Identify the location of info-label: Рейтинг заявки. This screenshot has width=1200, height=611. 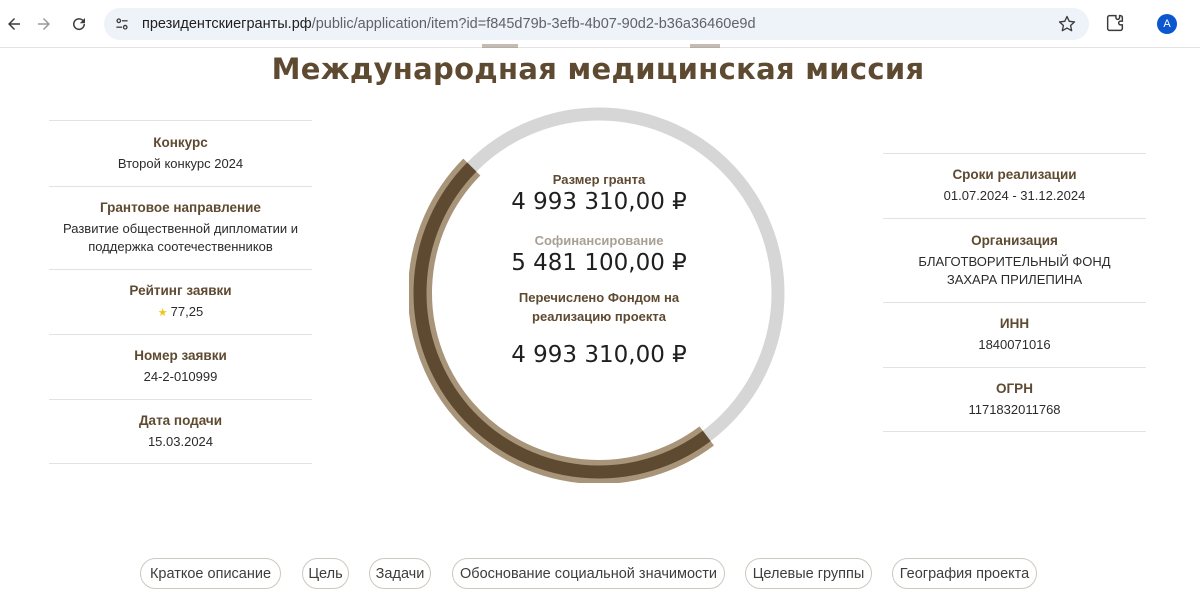
(180, 290).